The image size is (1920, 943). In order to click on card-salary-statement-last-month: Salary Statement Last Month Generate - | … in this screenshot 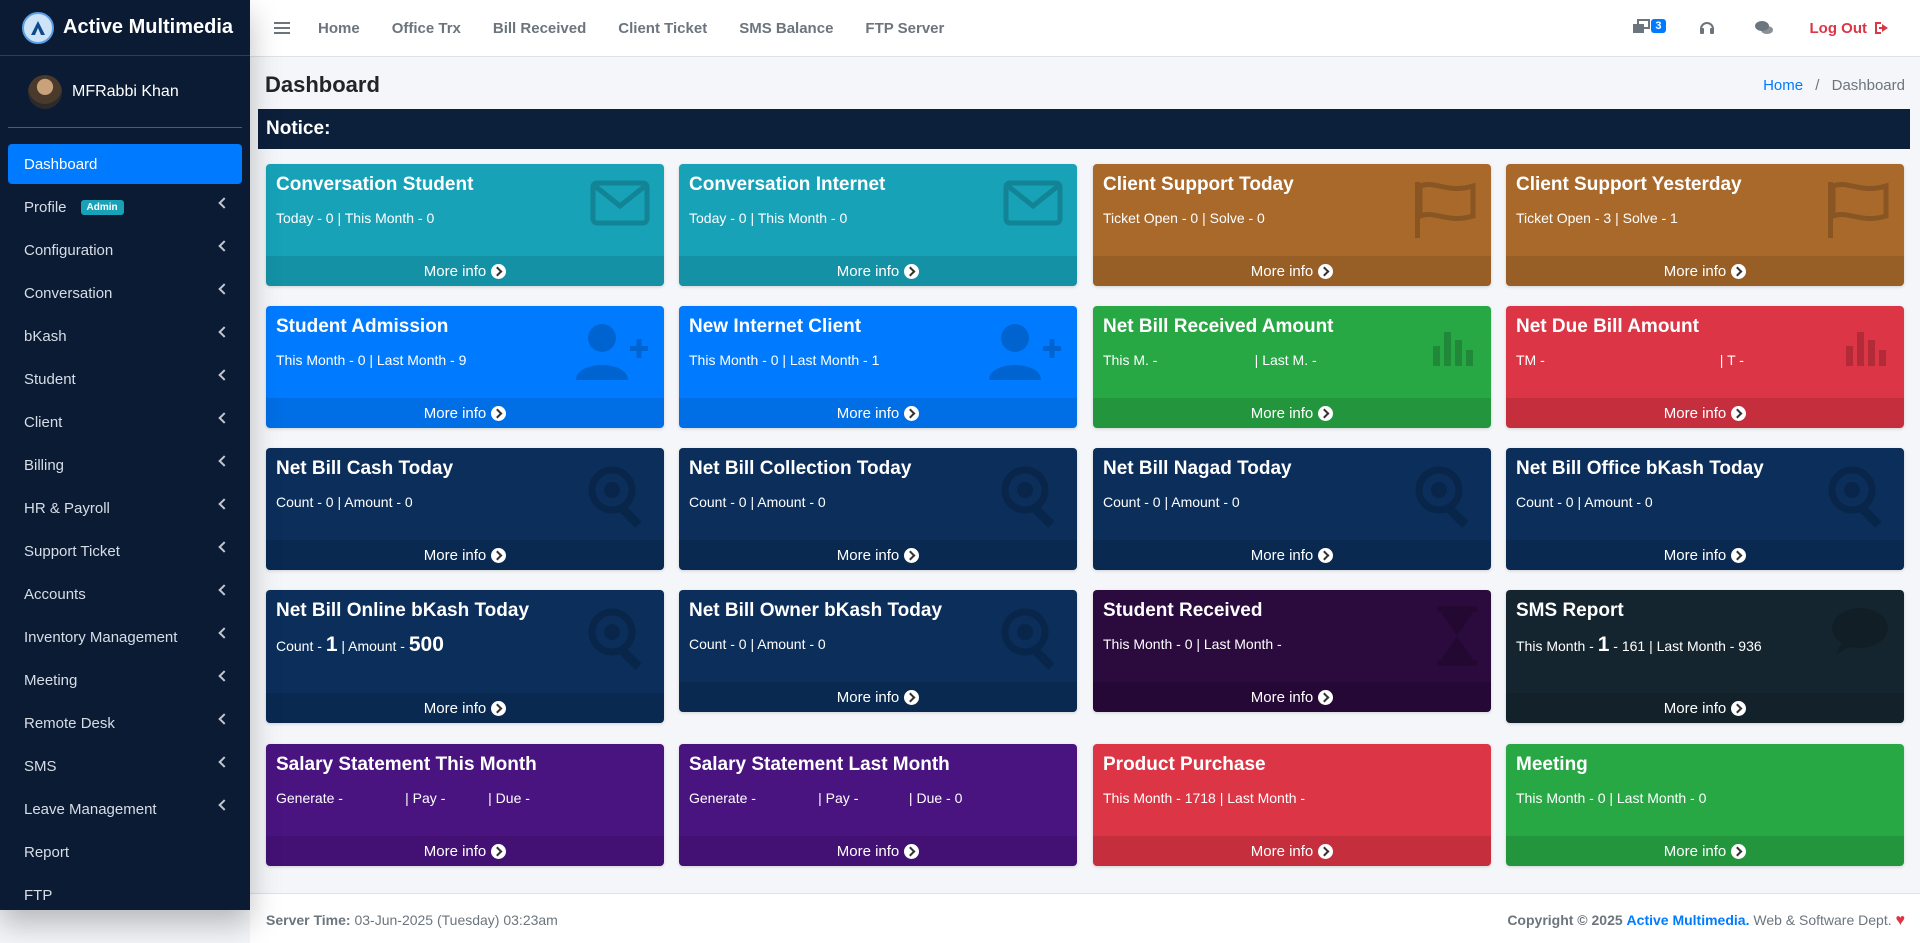, I will do `click(878, 805)`.